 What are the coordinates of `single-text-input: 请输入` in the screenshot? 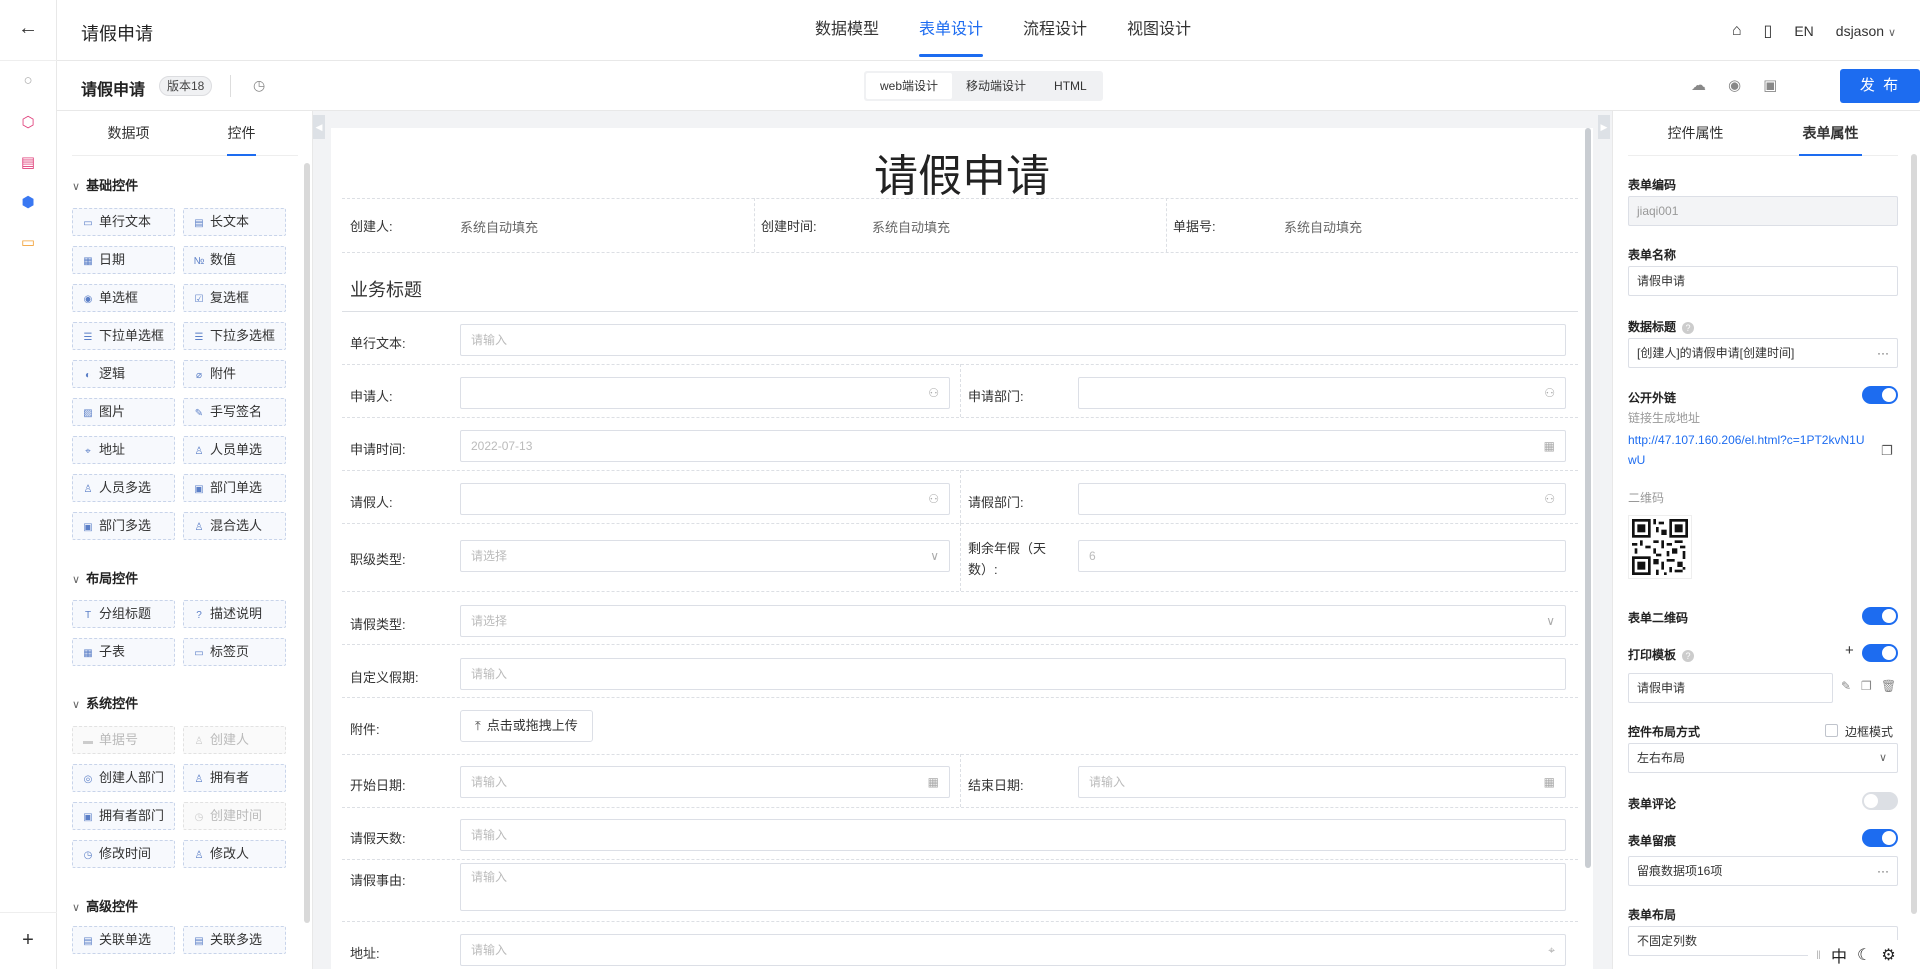 It's located at (1013, 340).